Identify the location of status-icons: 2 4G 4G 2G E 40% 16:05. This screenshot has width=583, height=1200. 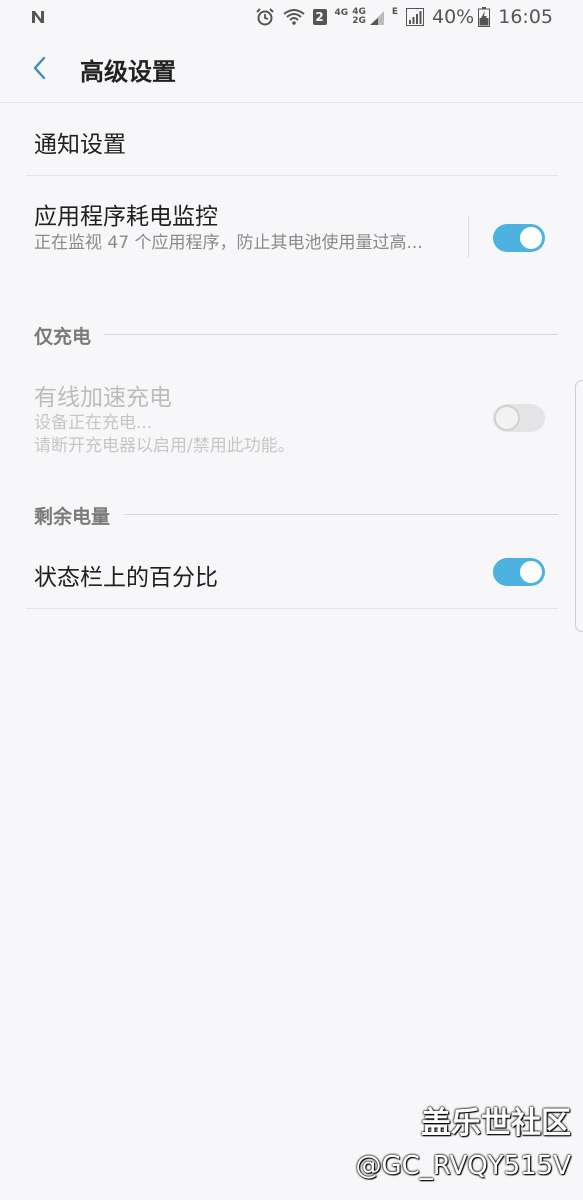
(404, 17).